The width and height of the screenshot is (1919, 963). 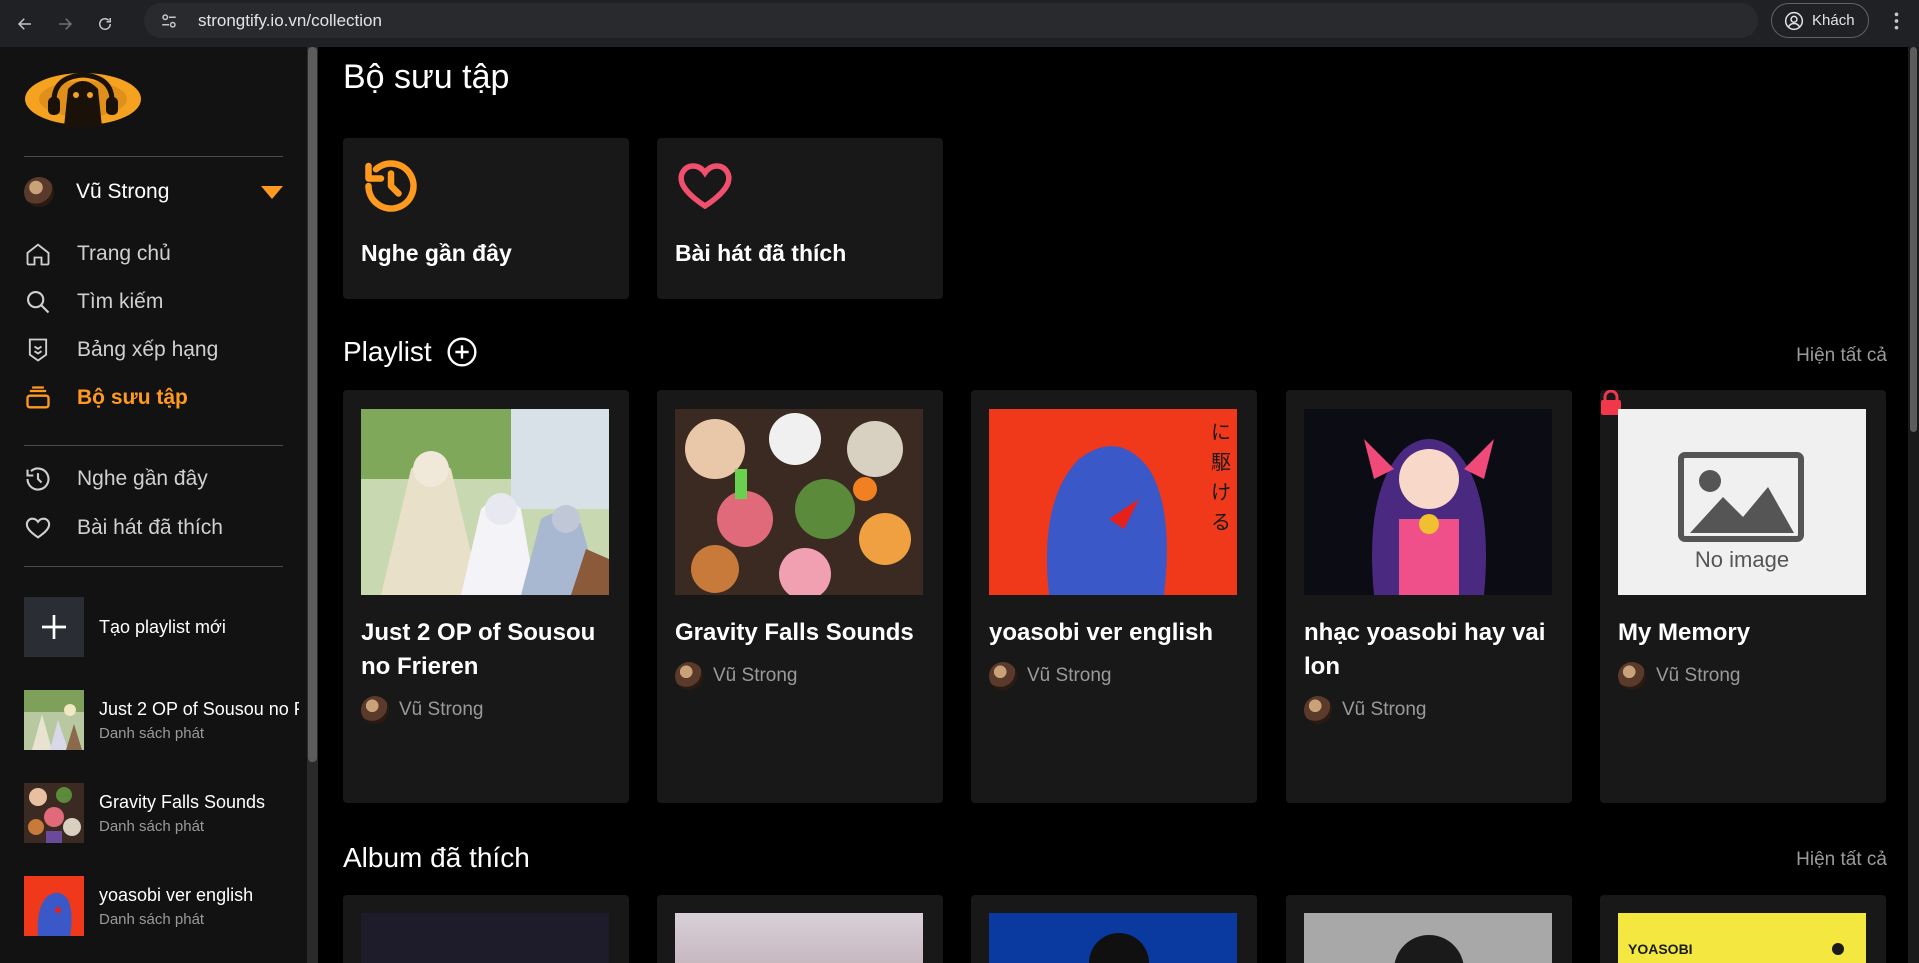 I want to click on playlist-card: Gravity Falls Sounds Vũ Strong, so click(x=800, y=596).